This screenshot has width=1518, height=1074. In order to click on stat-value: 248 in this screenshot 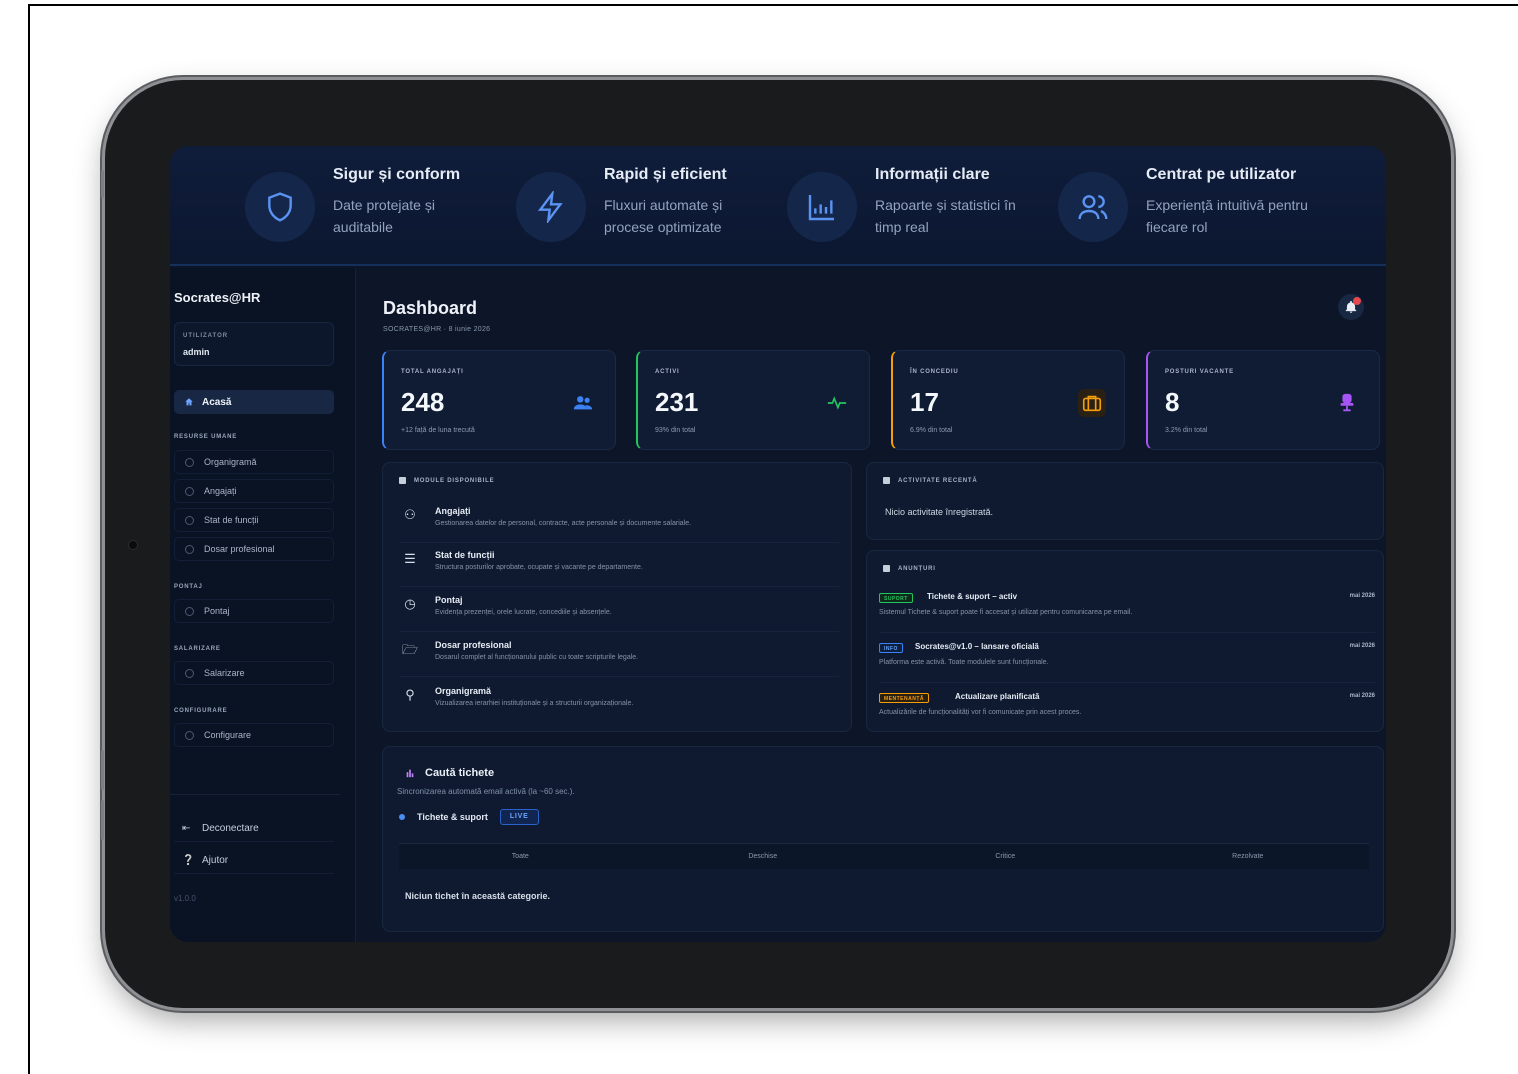, I will do `click(423, 402)`.